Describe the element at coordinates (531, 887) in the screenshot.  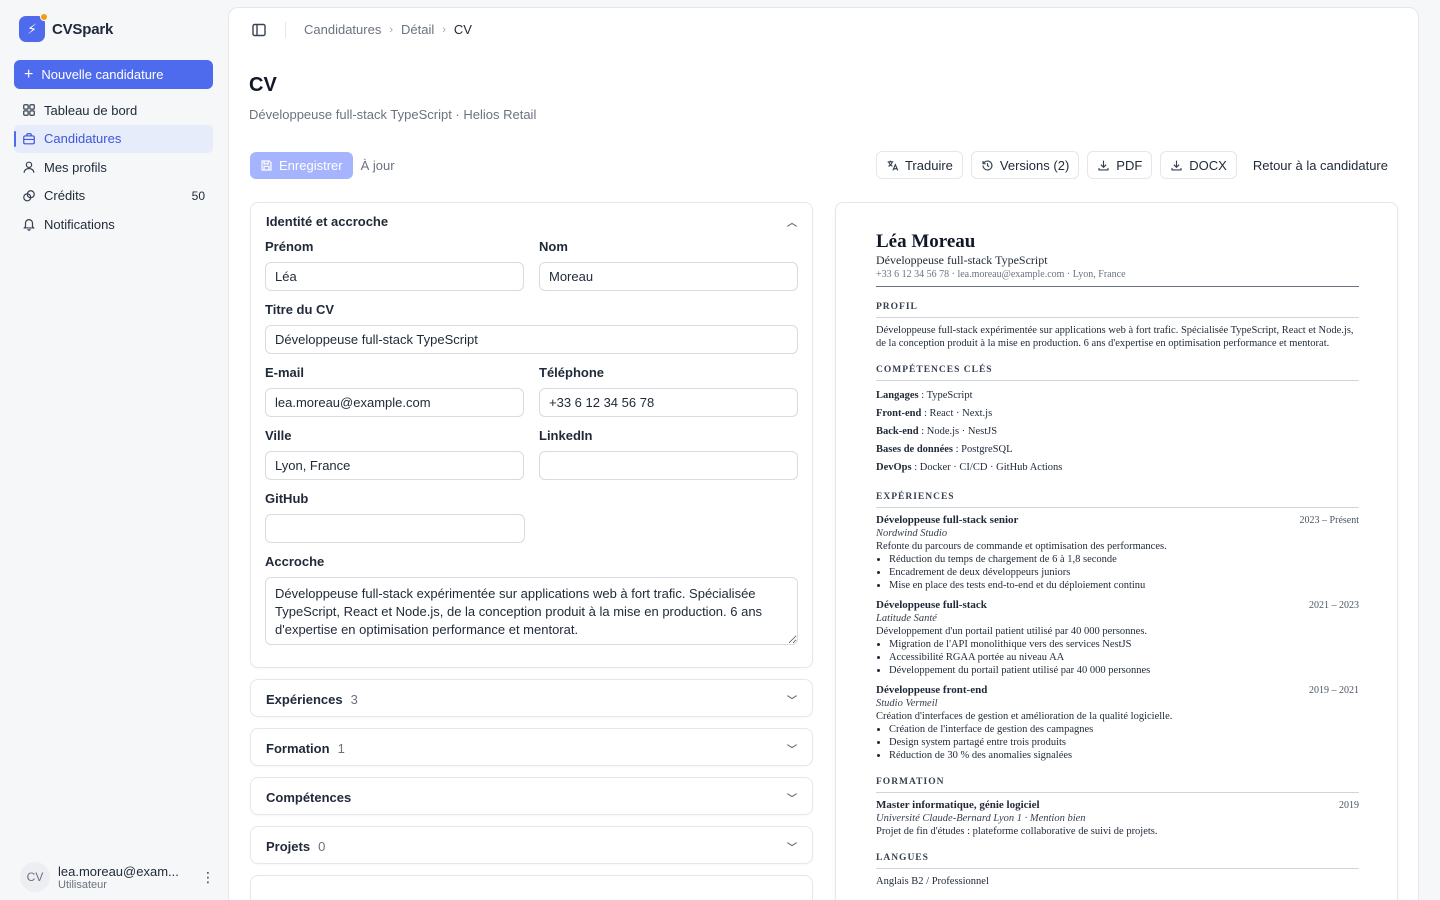
I see `next-section` at that location.